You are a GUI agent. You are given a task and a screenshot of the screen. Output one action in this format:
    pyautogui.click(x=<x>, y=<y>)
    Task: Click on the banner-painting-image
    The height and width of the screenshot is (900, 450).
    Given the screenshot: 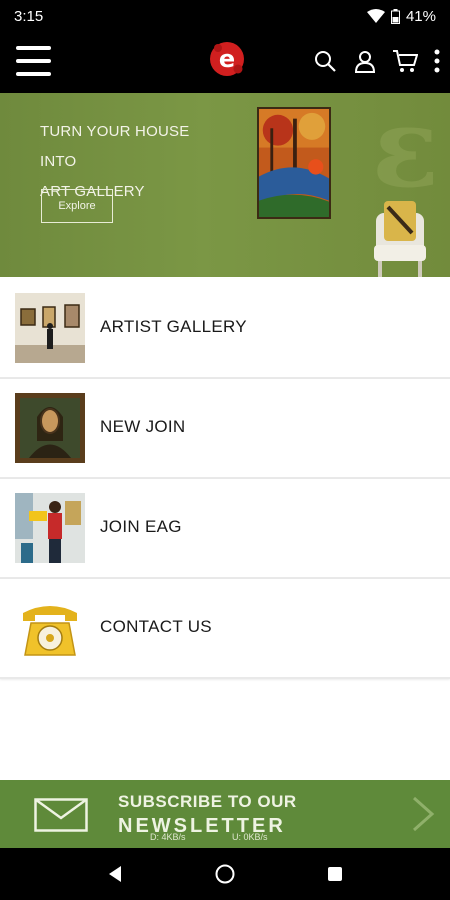 What is the action you would take?
    pyautogui.click(x=294, y=163)
    